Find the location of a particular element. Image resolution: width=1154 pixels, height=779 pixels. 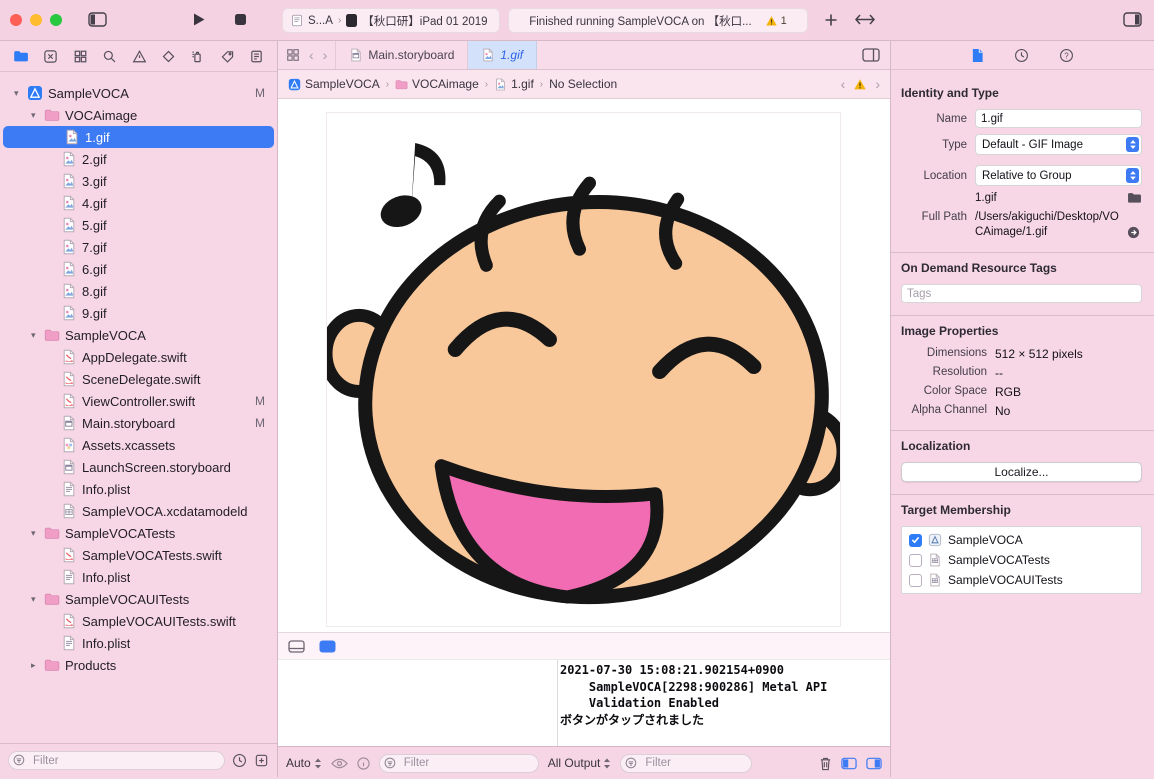

console-filter-input is located at coordinates (686, 763).